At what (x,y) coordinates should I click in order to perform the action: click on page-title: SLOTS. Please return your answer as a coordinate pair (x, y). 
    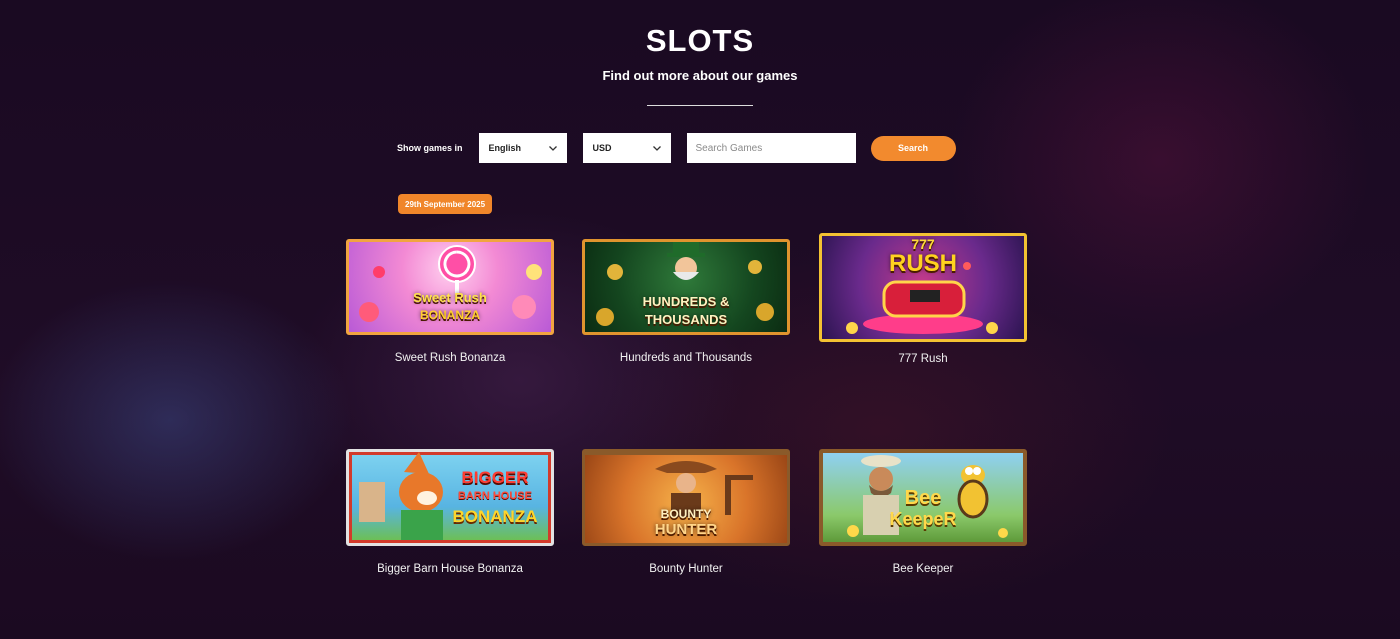
    Looking at the image, I should click on (700, 40).